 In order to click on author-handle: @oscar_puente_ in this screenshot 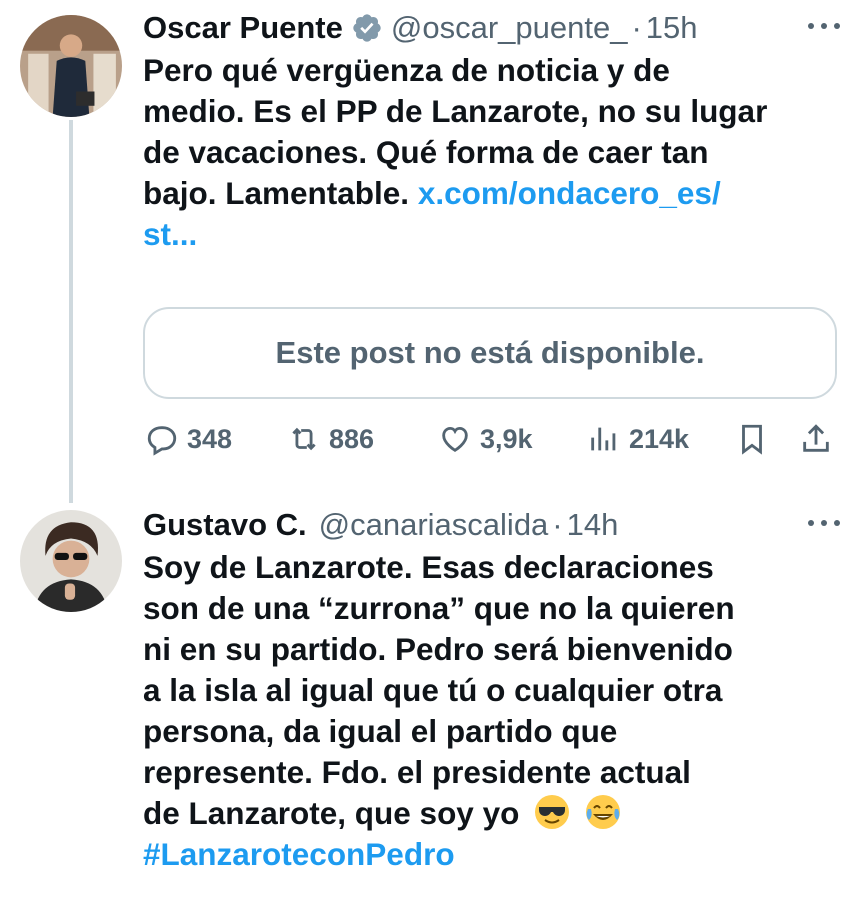, I will do `click(509, 28)`.